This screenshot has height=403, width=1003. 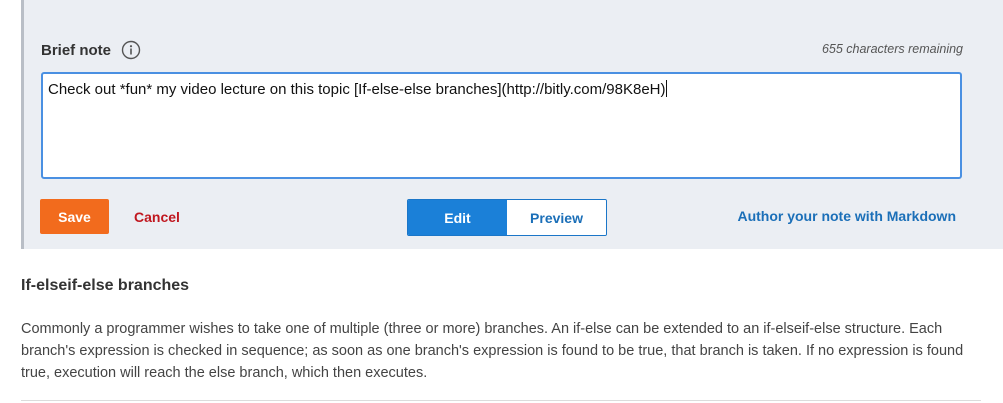 I want to click on note-title: Brief note, so click(x=76, y=50).